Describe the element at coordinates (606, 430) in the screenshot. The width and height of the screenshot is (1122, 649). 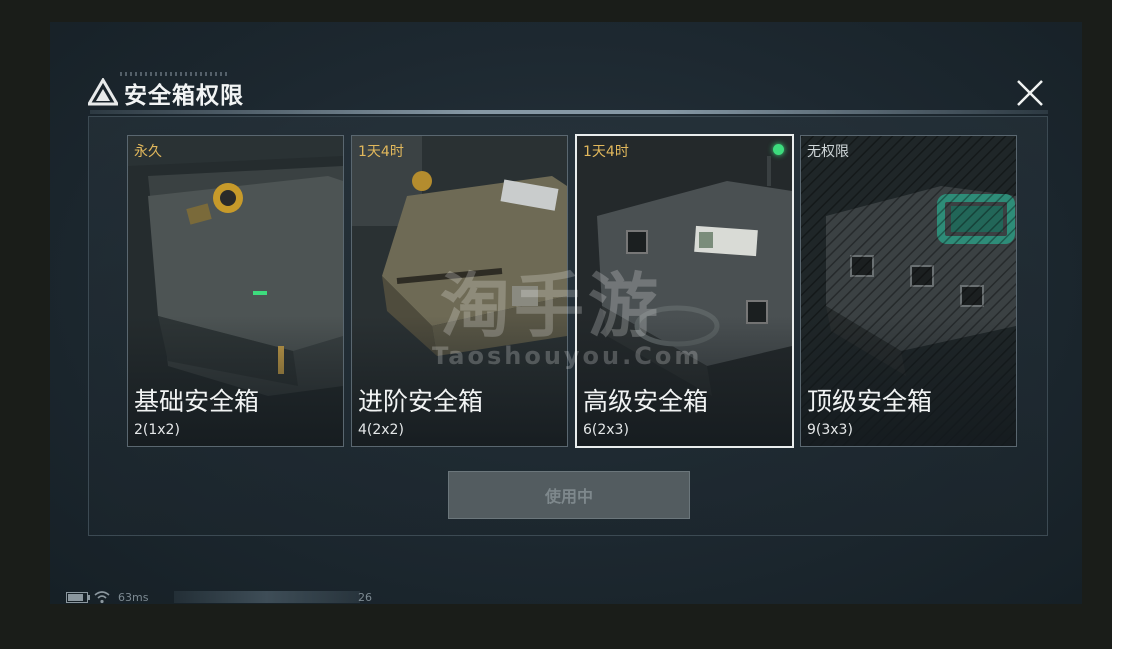
I see `card-capacity: 6(2x3)` at that location.